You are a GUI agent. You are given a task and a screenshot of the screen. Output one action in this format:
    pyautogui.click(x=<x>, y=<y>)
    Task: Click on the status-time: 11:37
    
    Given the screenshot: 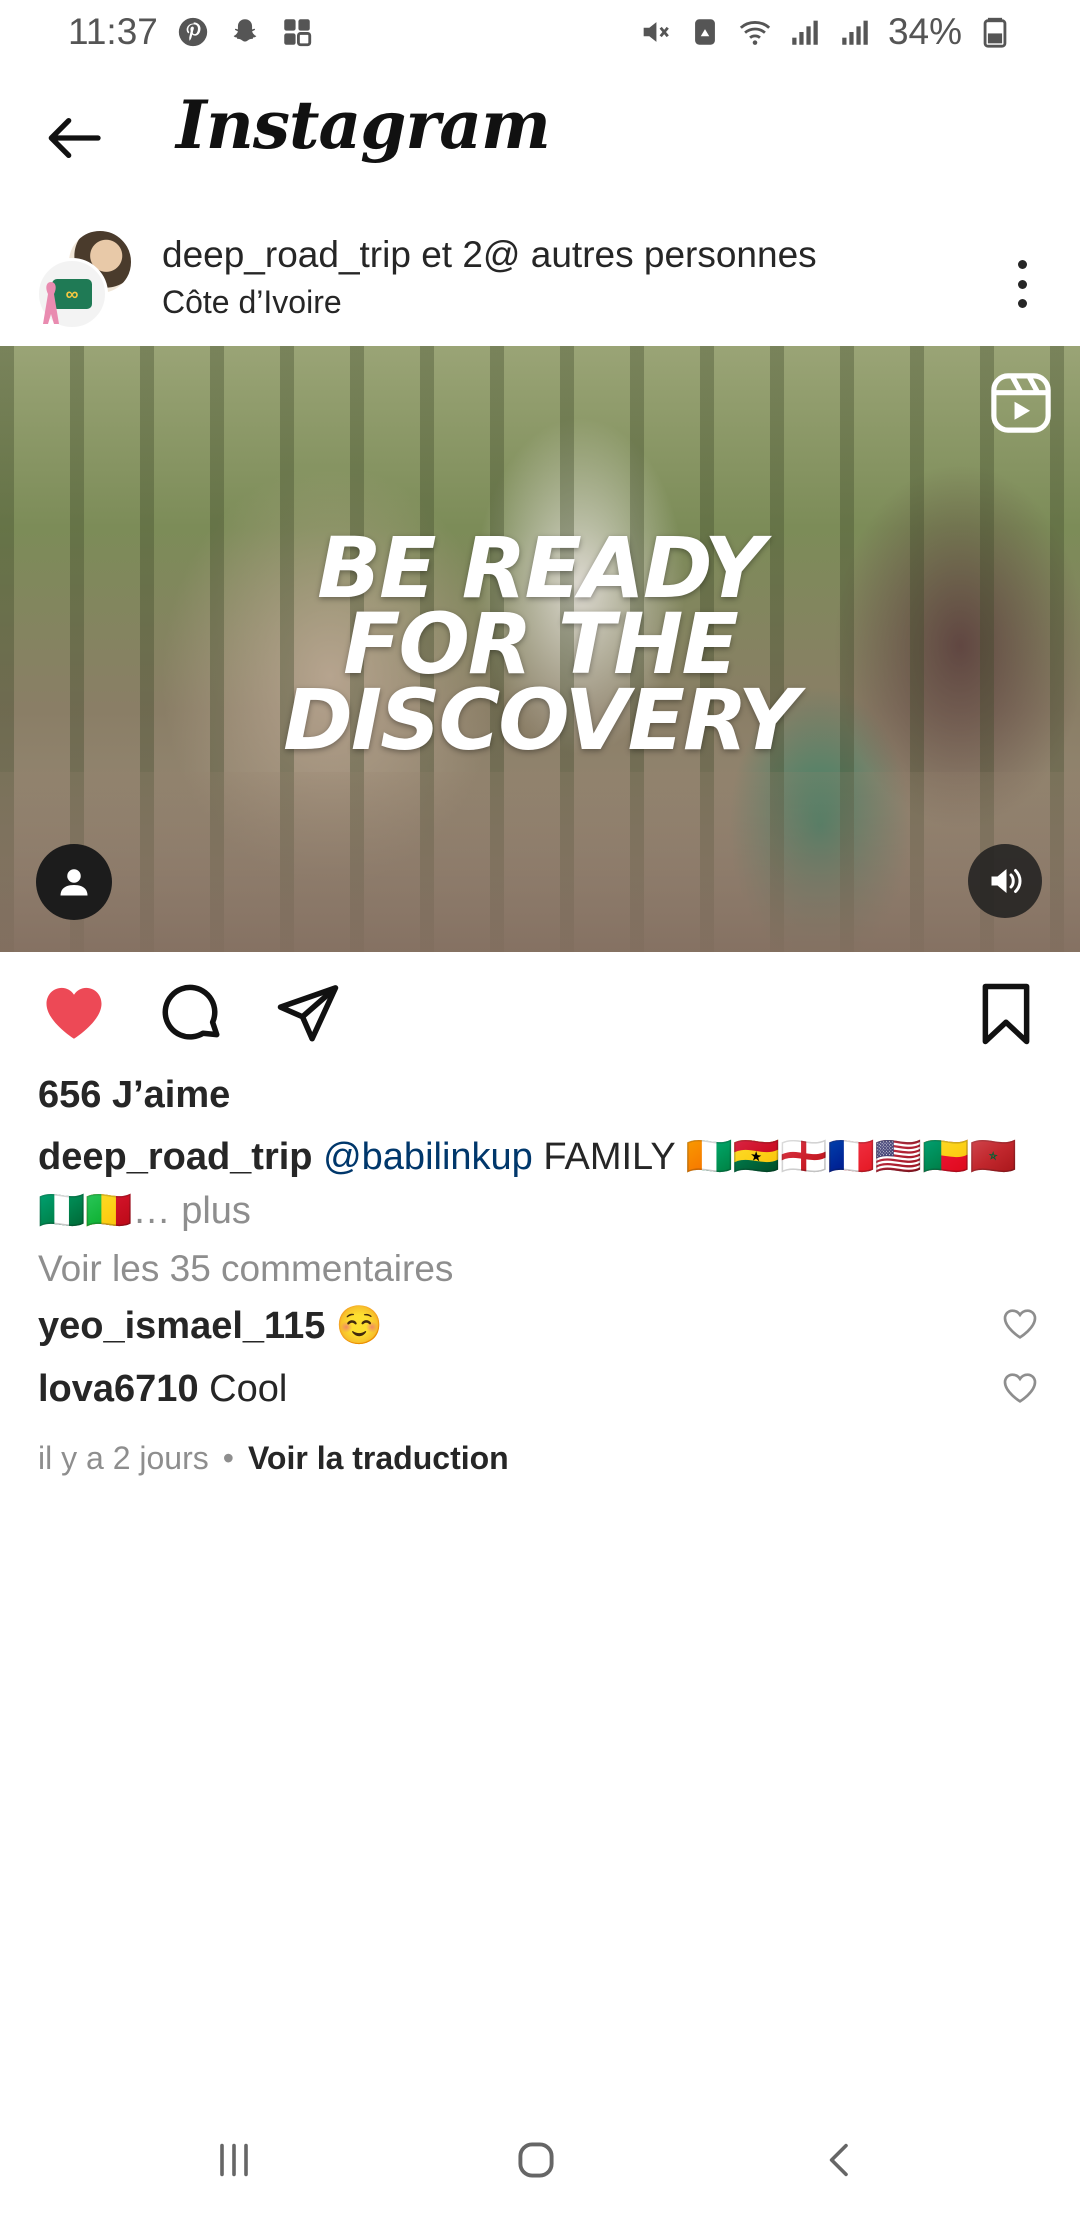 What is the action you would take?
    pyautogui.click(x=113, y=31)
    